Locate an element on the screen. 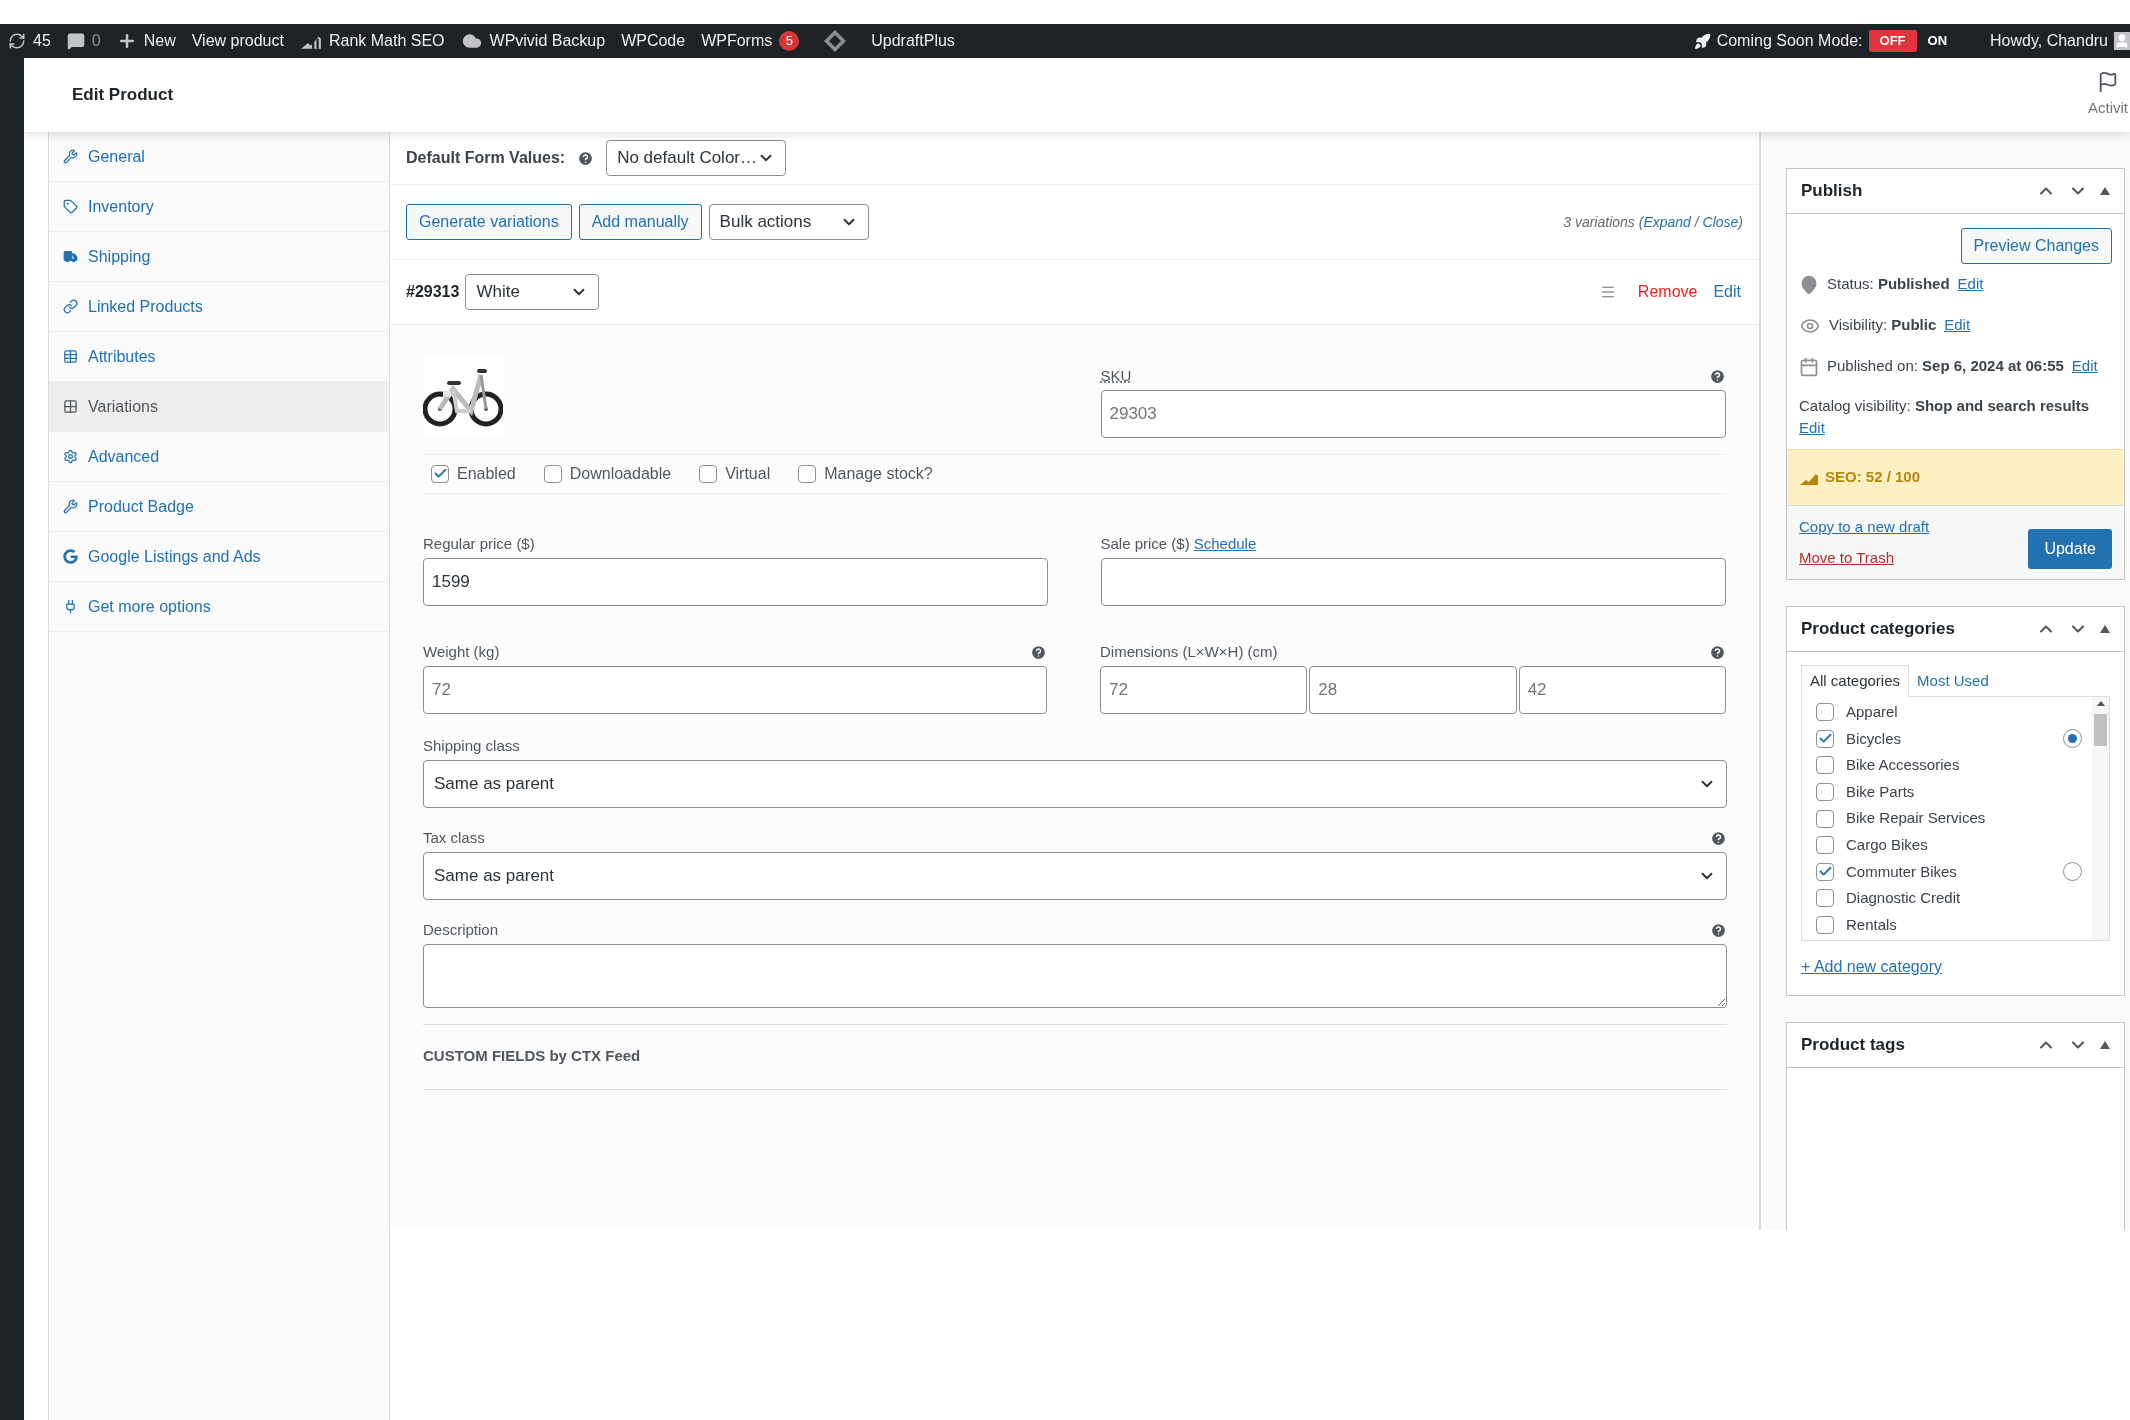 This screenshot has width=2130, height=1420. variations-summary: 3 variations (Expand / Close) is located at coordinates (1653, 222).